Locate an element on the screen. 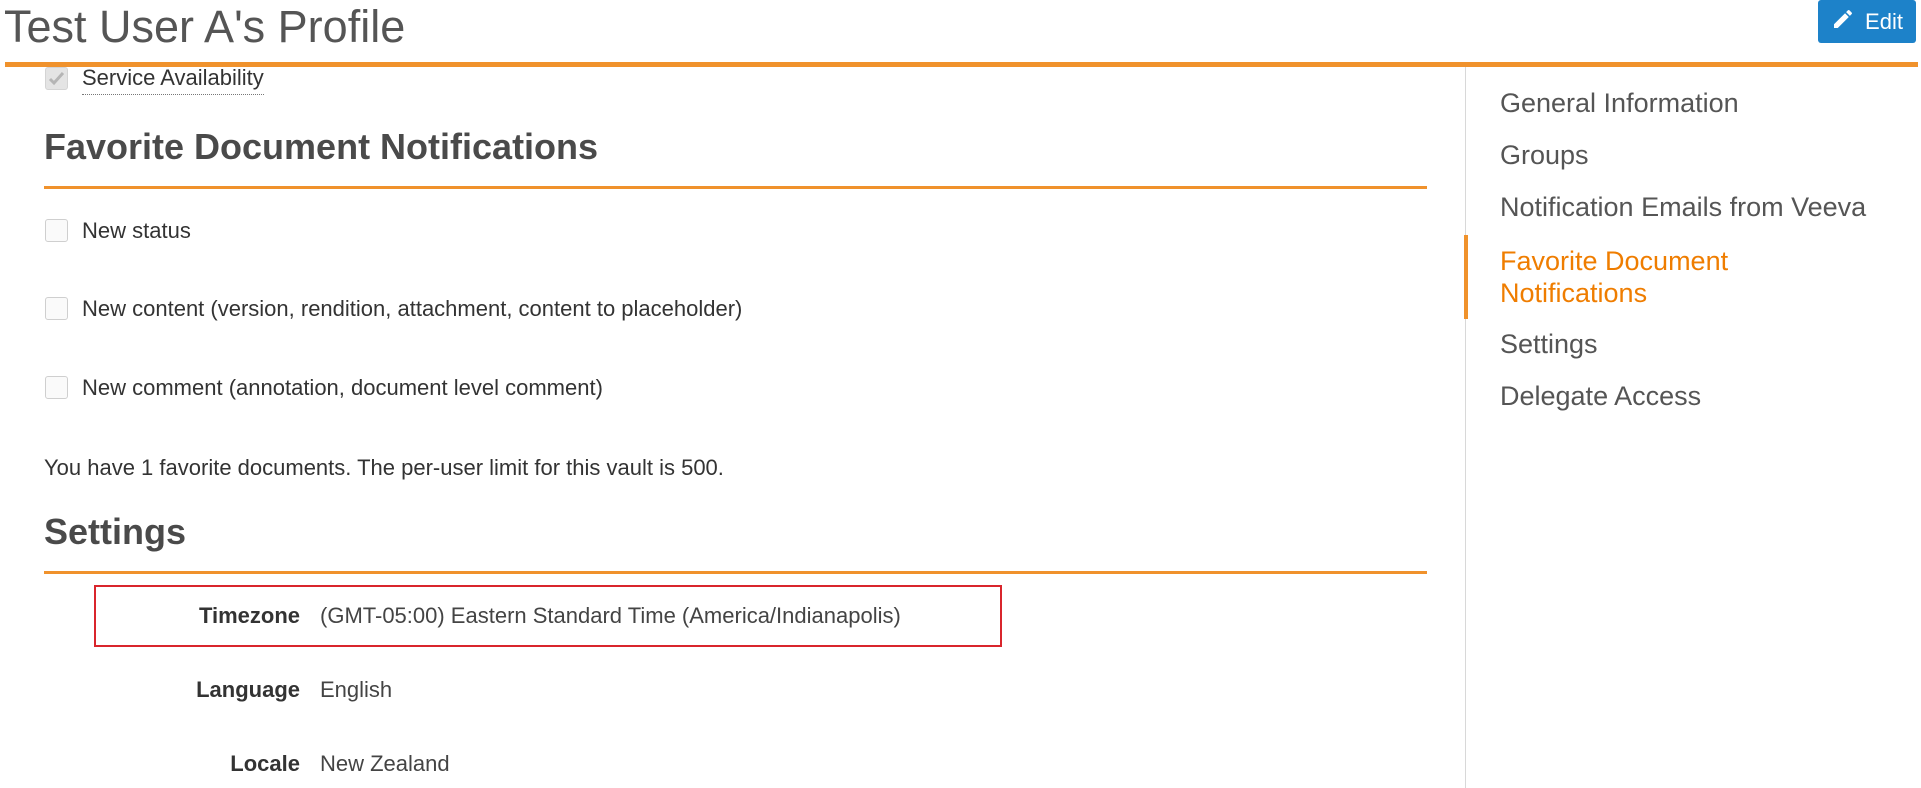 The image size is (1921, 788). service-availability-checkbox is located at coordinates (56, 78).